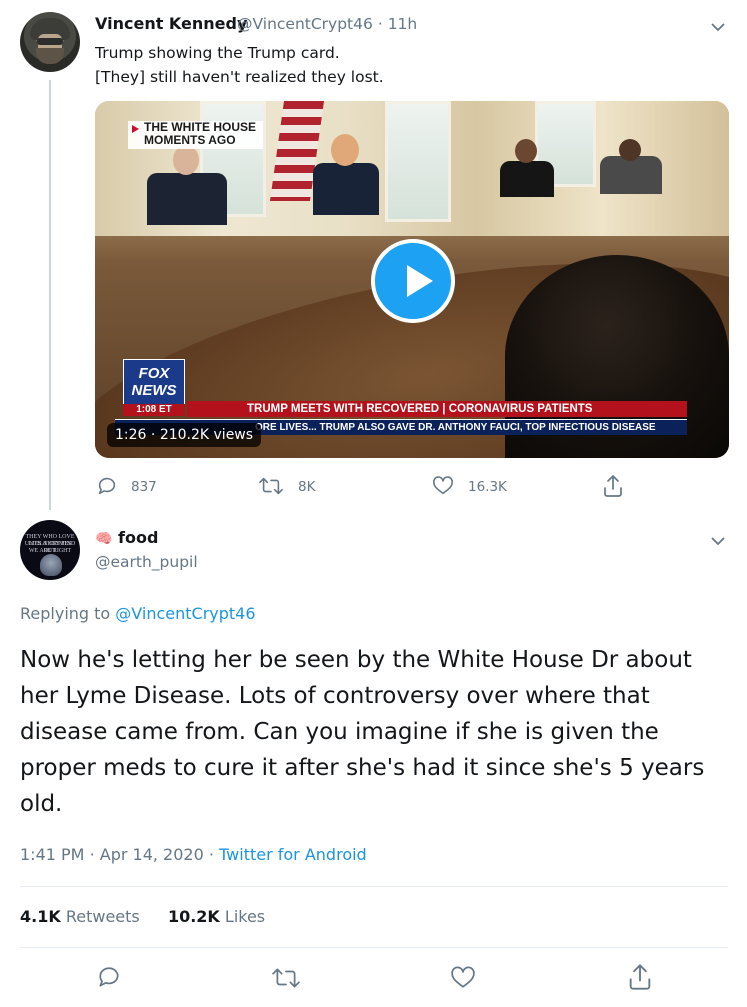 This screenshot has height=1007, width=747. What do you see at coordinates (193, 916) in the screenshot?
I see `likes-count: 10.2K` at bounding box center [193, 916].